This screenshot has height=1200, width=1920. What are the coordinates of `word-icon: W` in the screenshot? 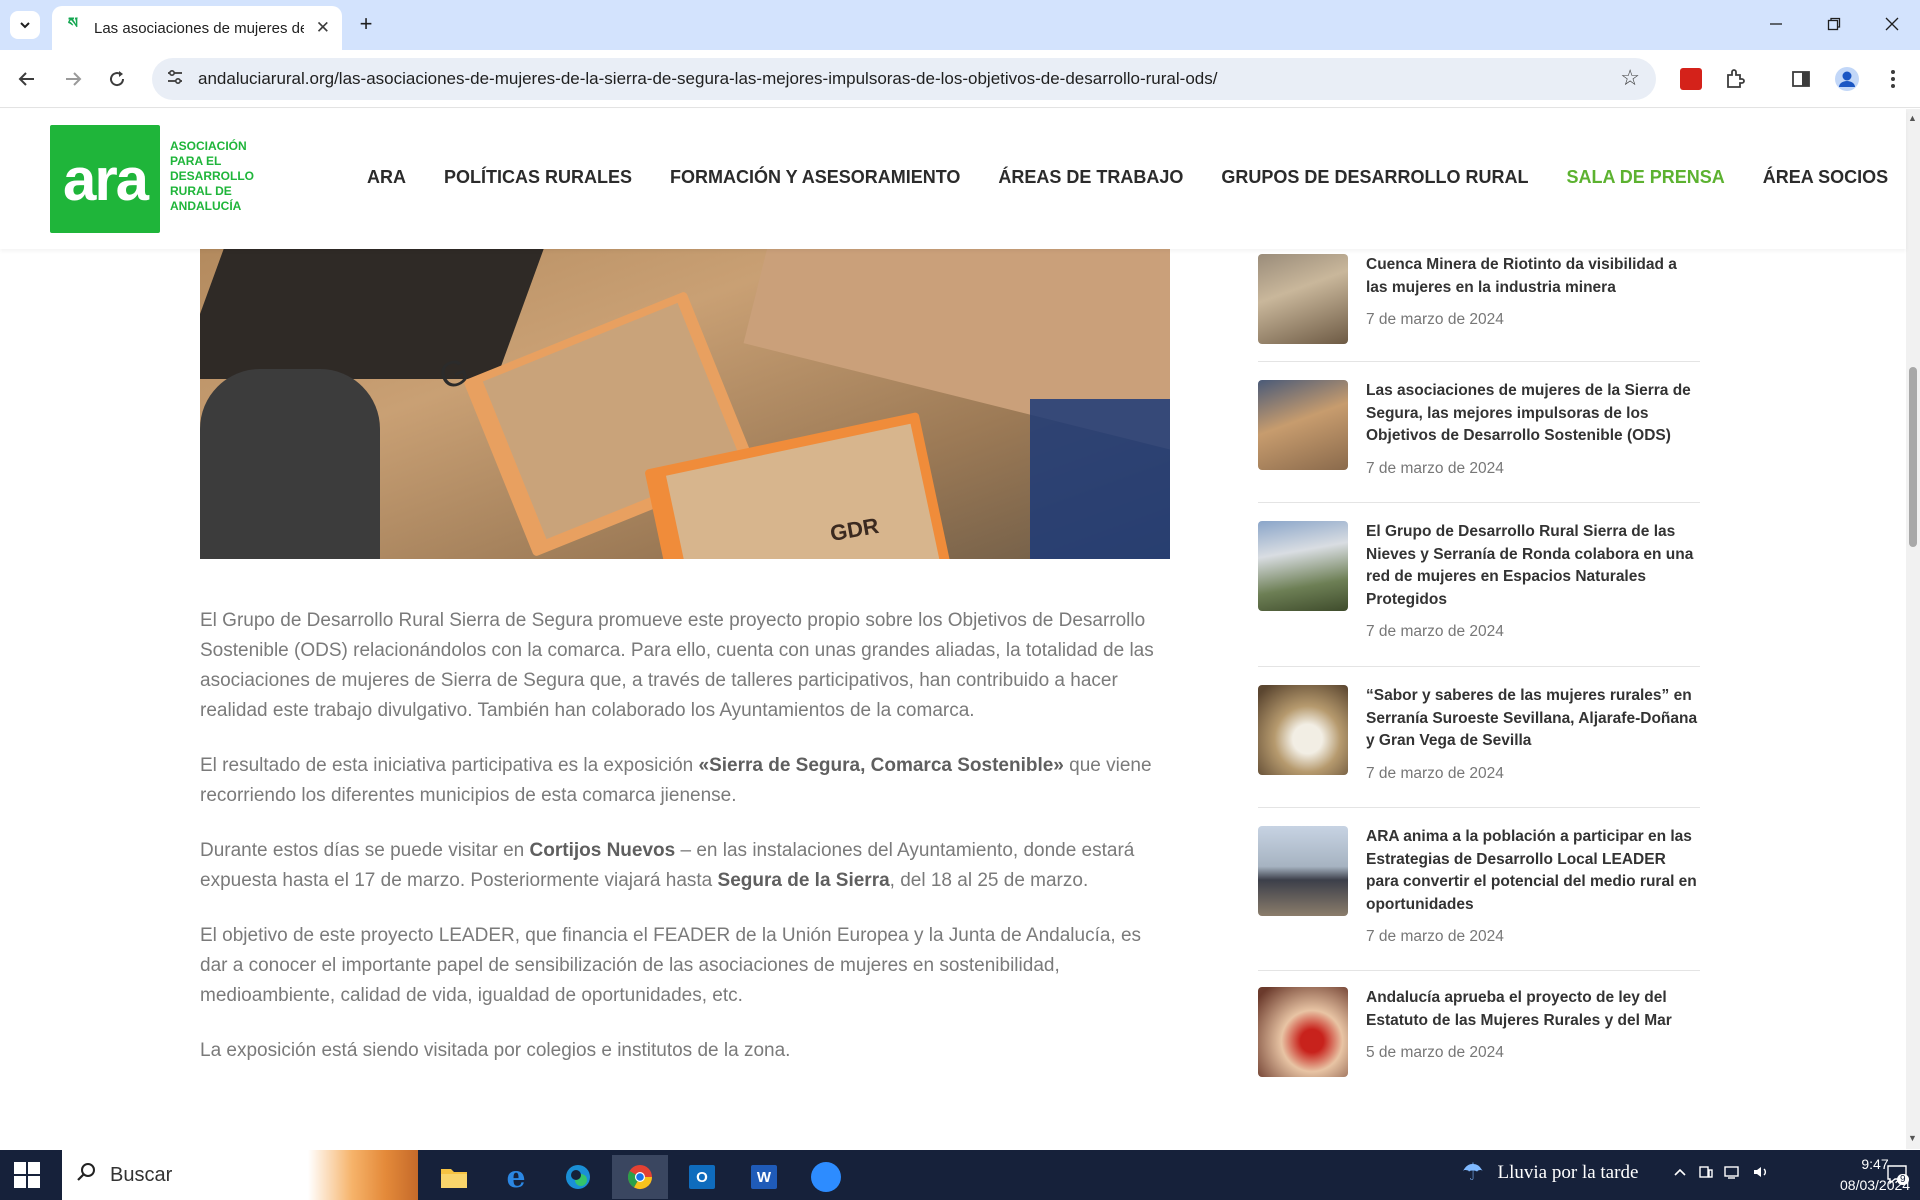 It's located at (764, 1177).